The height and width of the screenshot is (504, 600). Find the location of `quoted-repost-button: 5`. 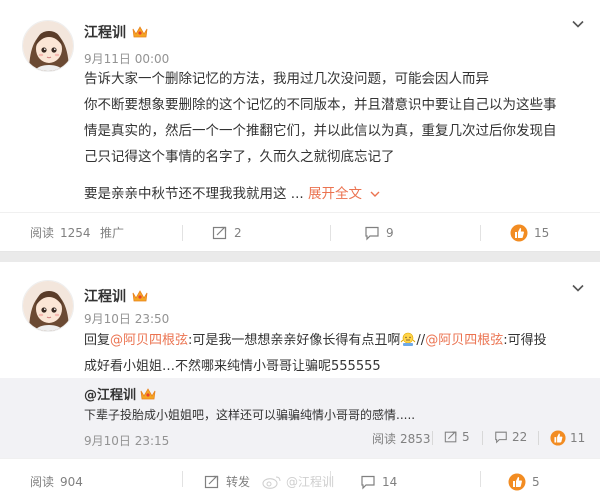

quoted-repost-button: 5 is located at coordinates (457, 437).